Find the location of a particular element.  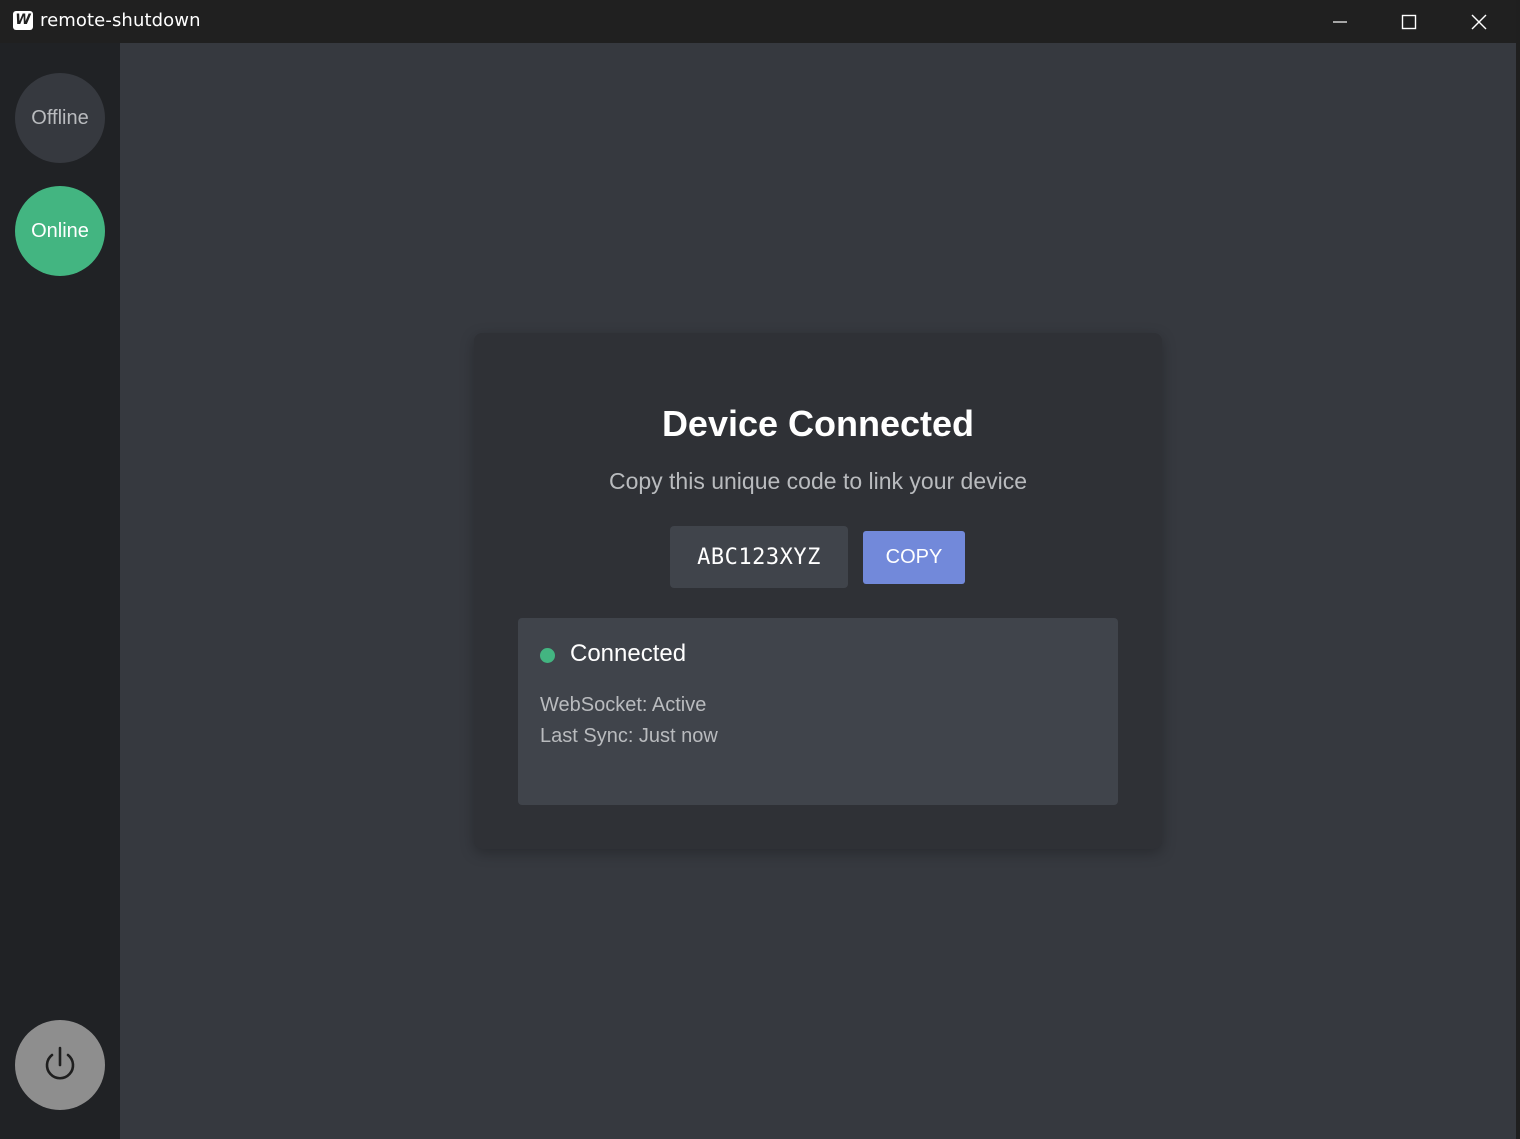

window-title: remote-shutdown is located at coordinates (120, 20).